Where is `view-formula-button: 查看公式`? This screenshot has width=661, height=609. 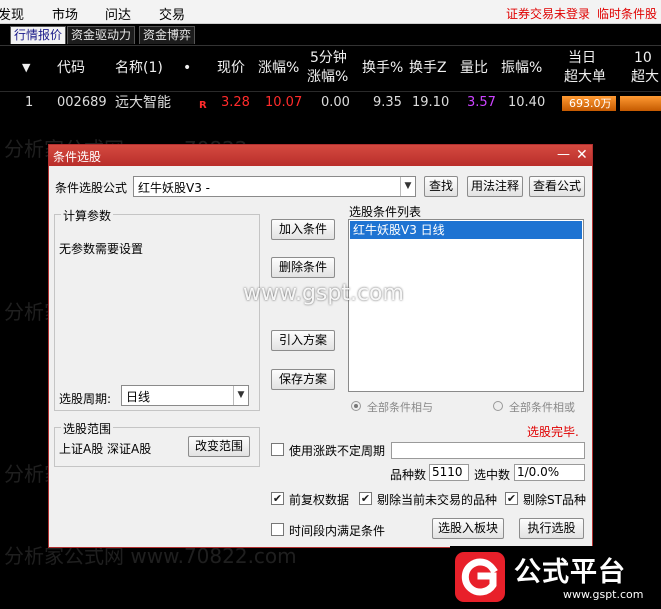
view-formula-button: 查看公式 is located at coordinates (557, 186).